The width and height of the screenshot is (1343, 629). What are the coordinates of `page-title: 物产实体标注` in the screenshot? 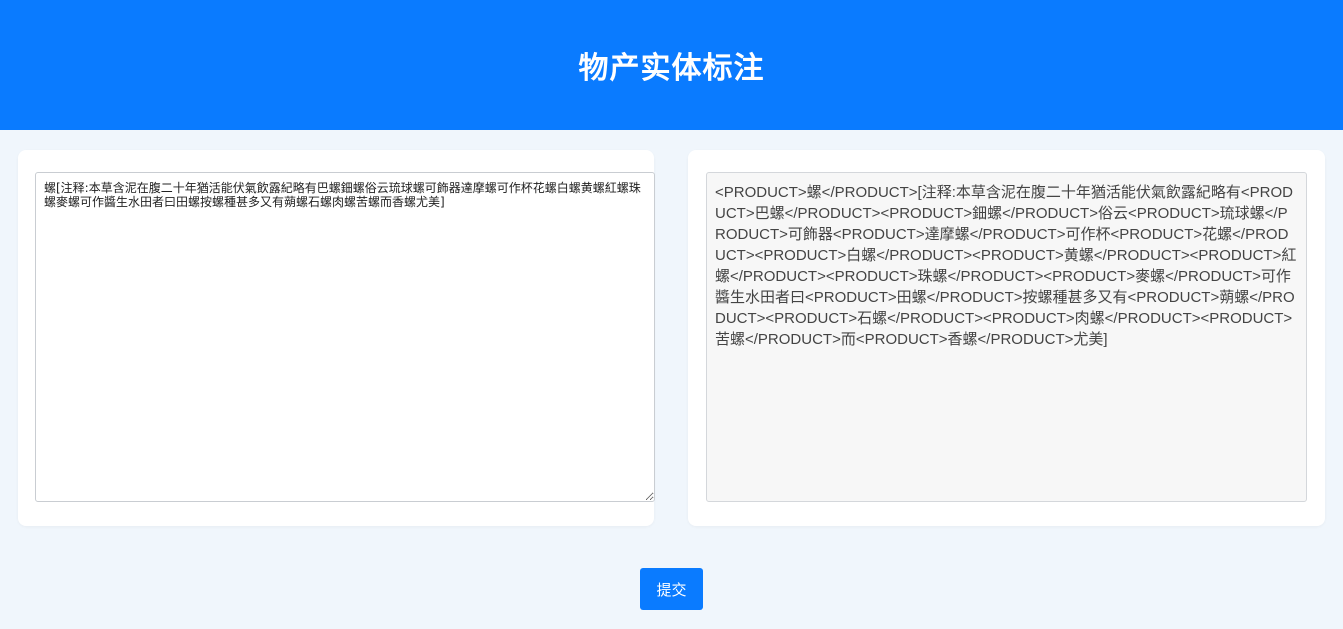 It's located at (671, 68).